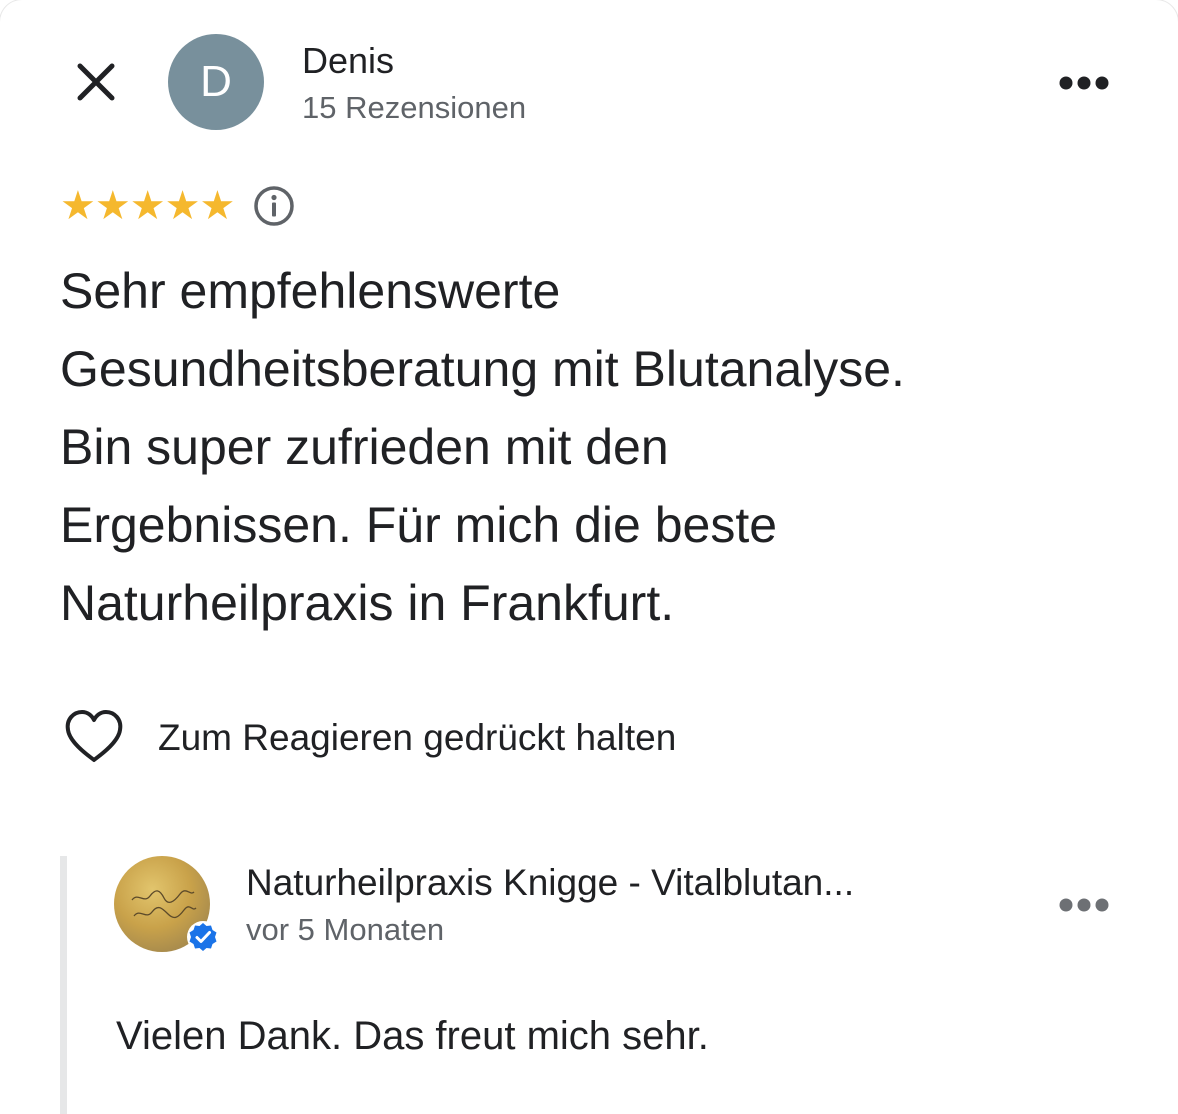 The height and width of the screenshot is (1114, 1178). What do you see at coordinates (345, 929) in the screenshot?
I see `owner-reply-time: vor 5 Monaten` at bounding box center [345, 929].